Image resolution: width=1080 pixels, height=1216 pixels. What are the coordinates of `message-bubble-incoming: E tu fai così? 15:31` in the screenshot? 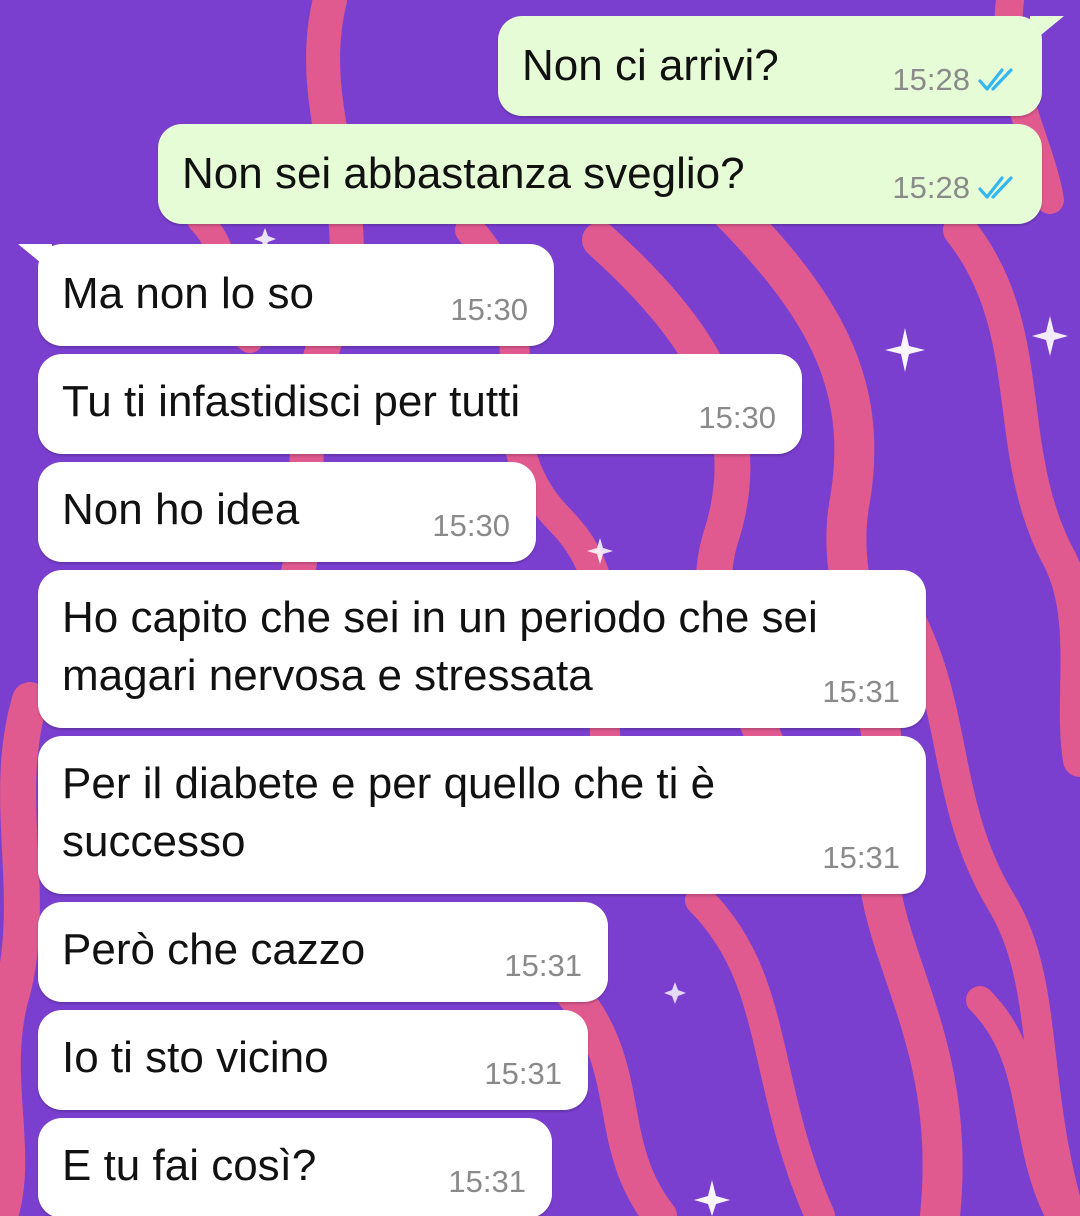 It's located at (295, 1167).